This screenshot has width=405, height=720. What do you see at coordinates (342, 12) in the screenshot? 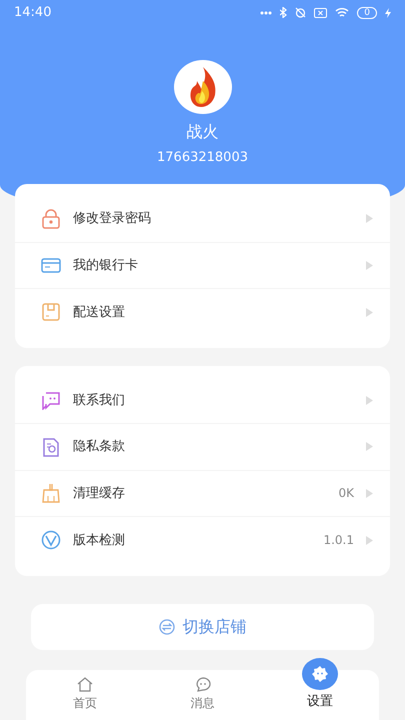
I see `wifi-icon` at bounding box center [342, 12].